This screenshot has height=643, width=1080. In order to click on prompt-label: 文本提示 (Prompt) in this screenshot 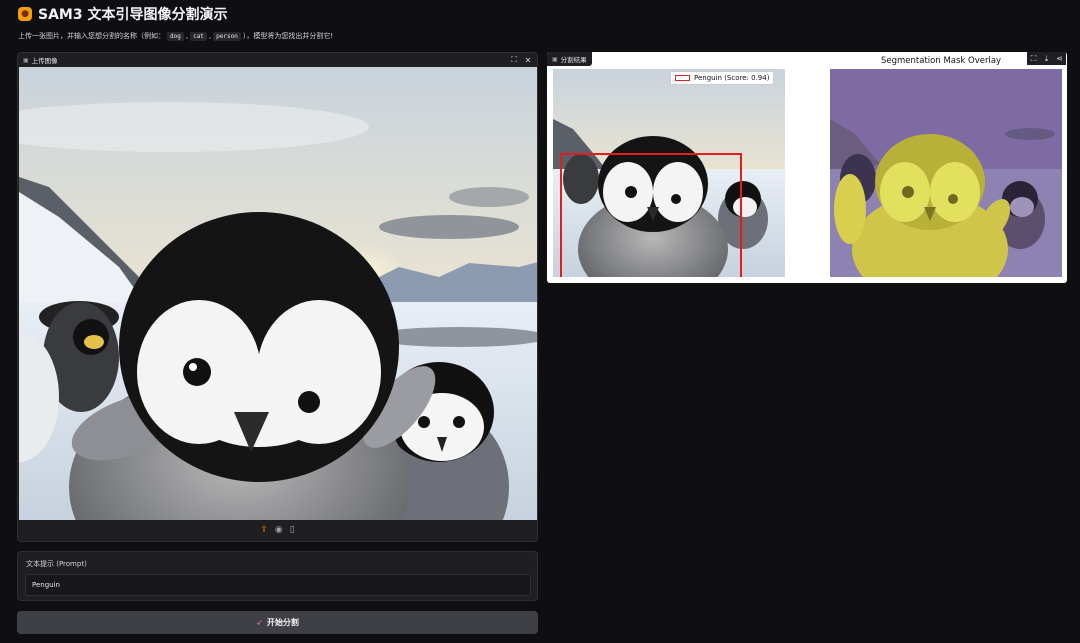, I will do `click(56, 564)`.